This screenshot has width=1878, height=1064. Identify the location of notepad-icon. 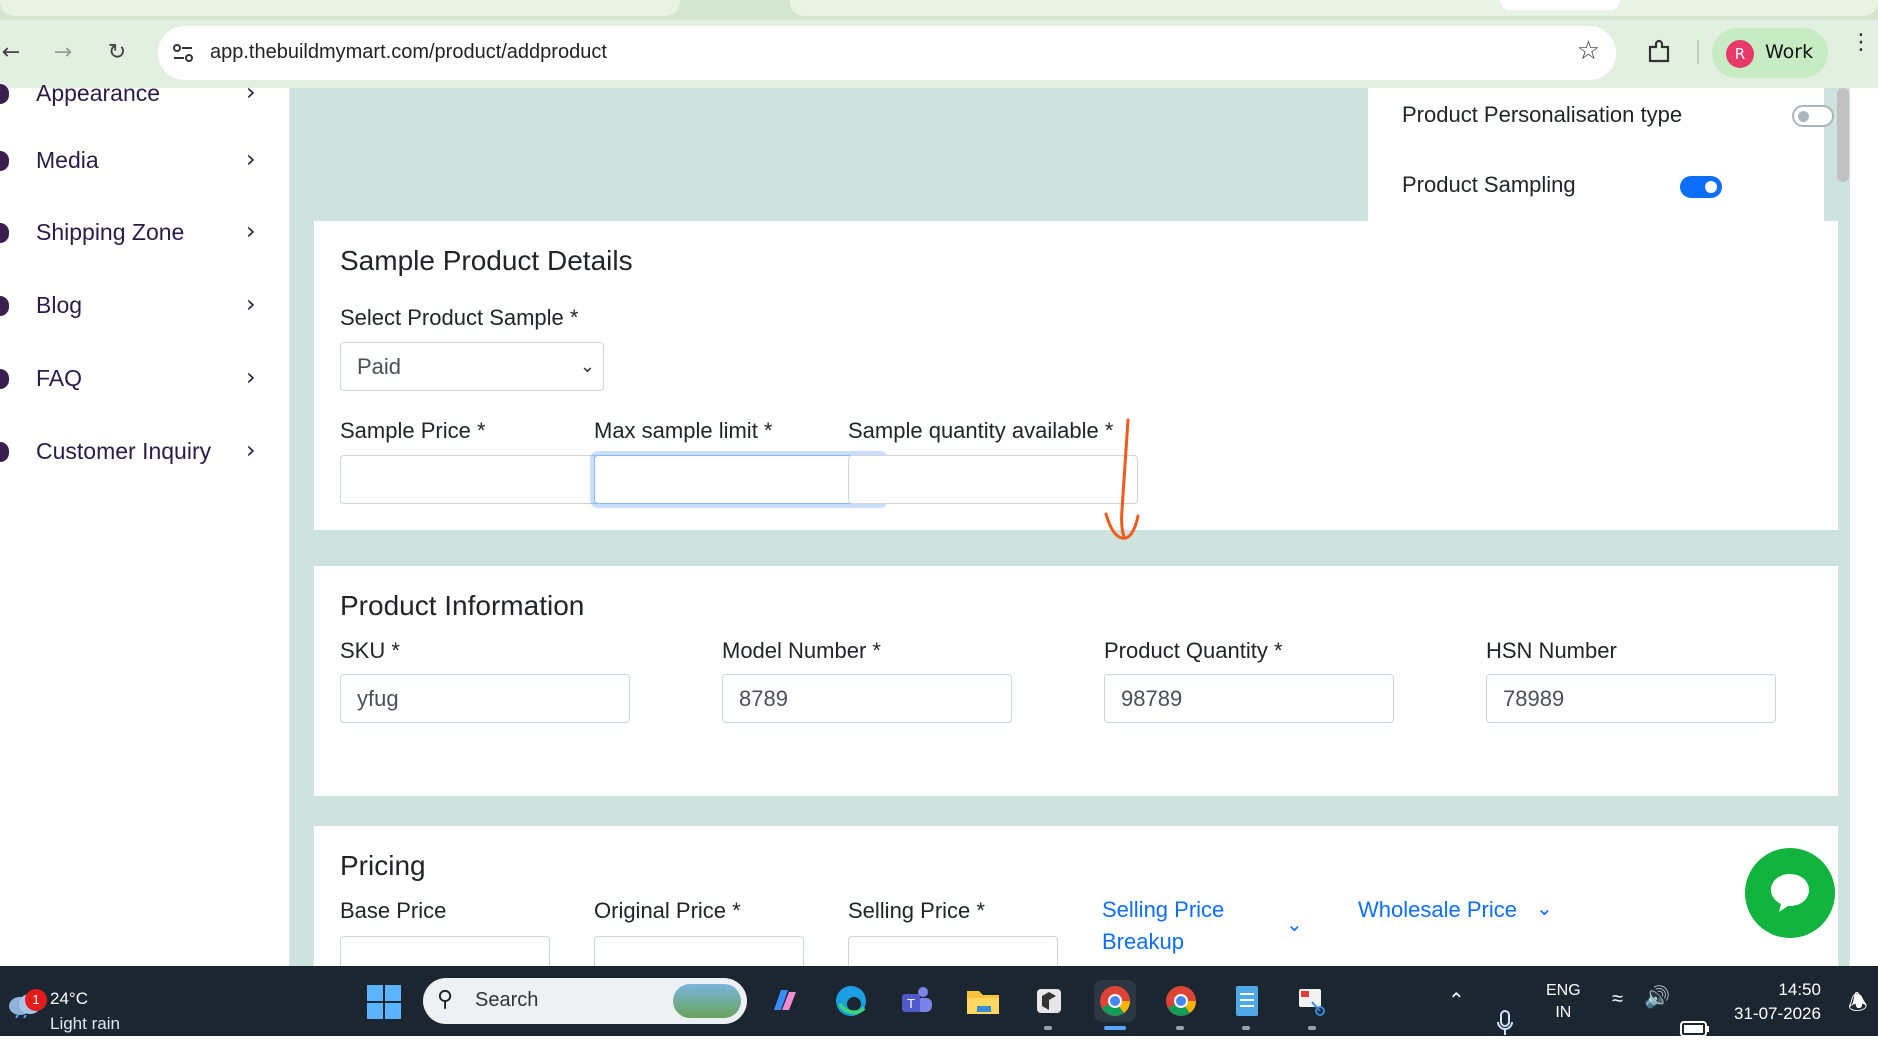
(1247, 1001).